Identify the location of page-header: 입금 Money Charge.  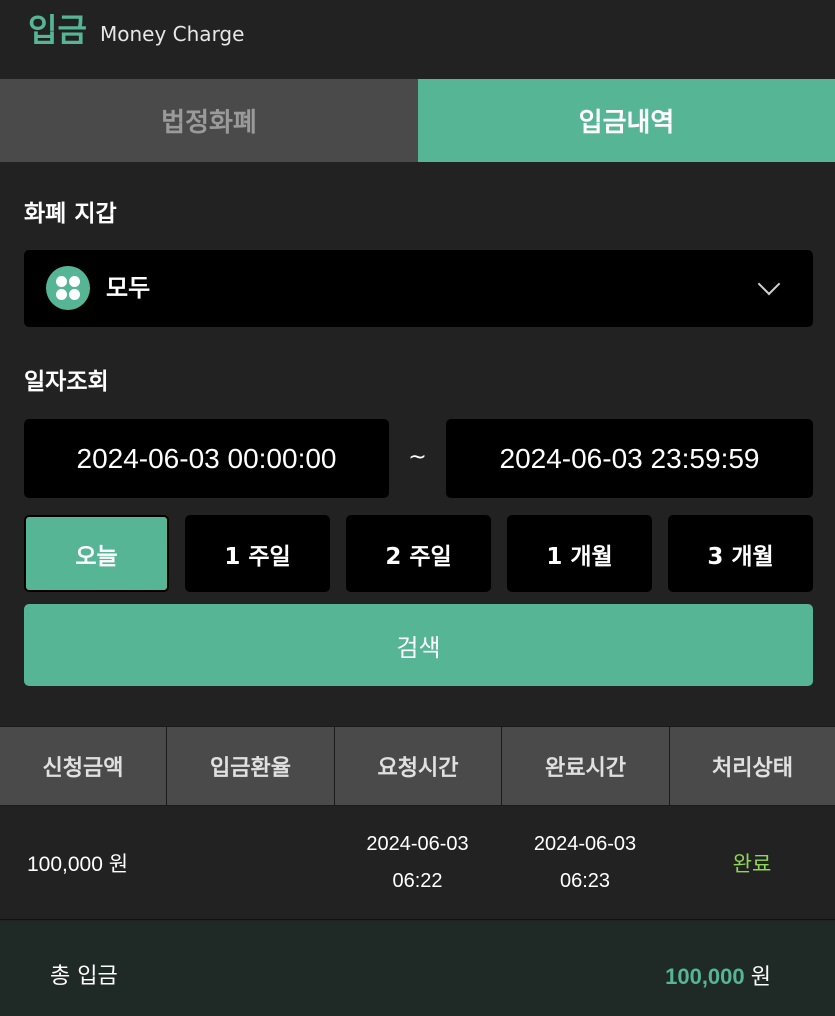
(417, 39).